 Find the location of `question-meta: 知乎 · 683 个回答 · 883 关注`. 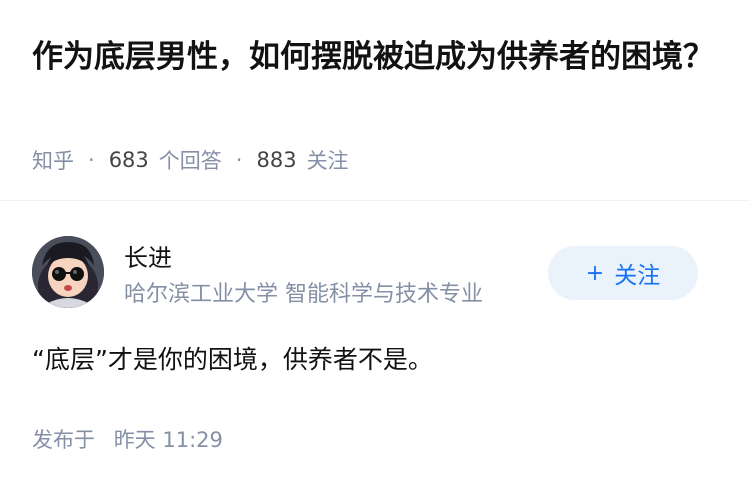

question-meta: 知乎 · 683 个回答 · 883 关注 is located at coordinates (190, 160).